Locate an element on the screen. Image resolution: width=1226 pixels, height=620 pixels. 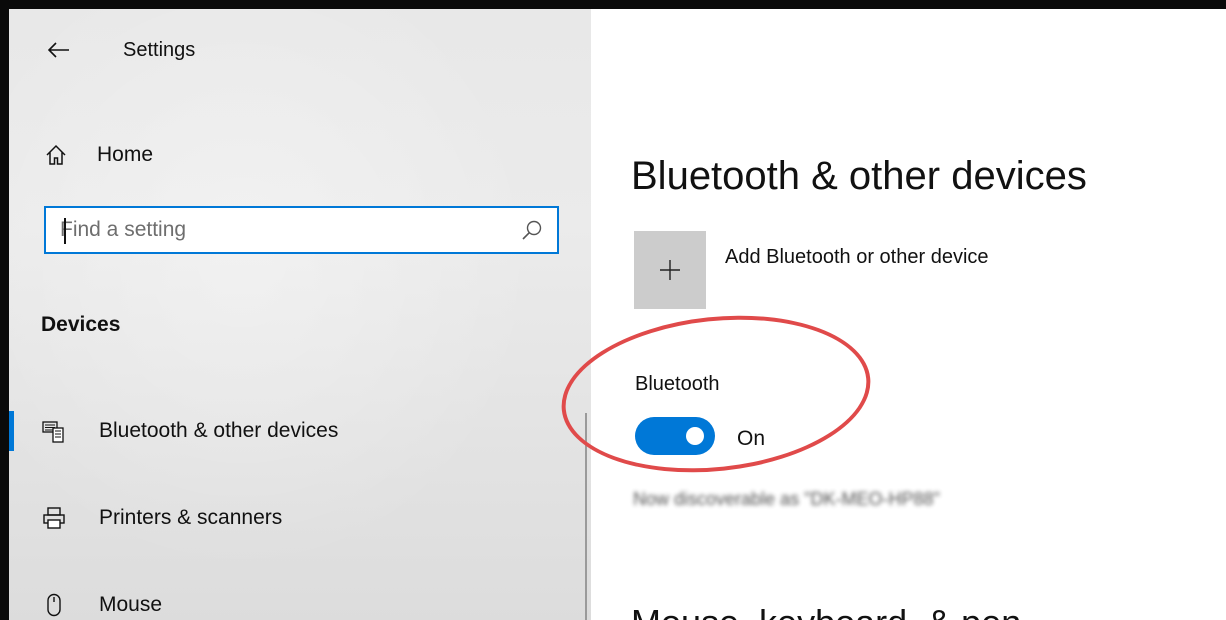
home-icon is located at coordinates (56, 155).